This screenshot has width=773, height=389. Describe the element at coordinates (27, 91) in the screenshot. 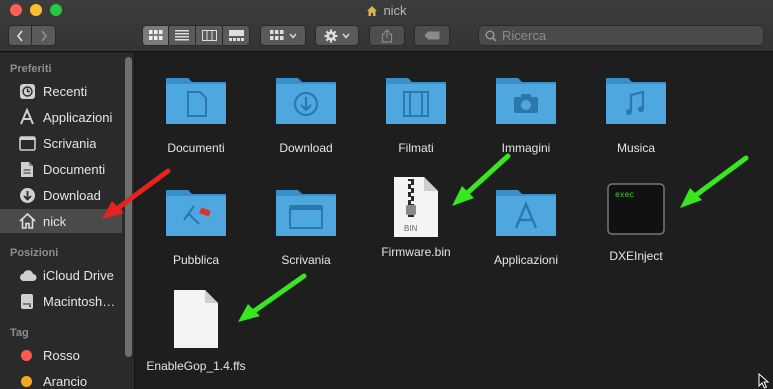

I see `clock-icon` at that location.